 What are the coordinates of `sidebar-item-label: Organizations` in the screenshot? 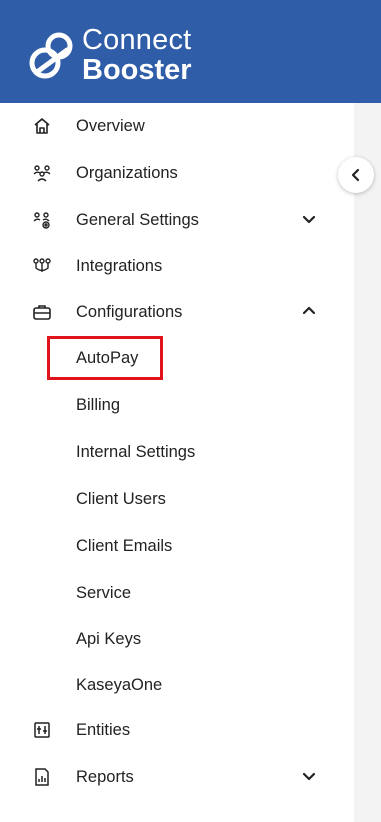 It's located at (127, 172).